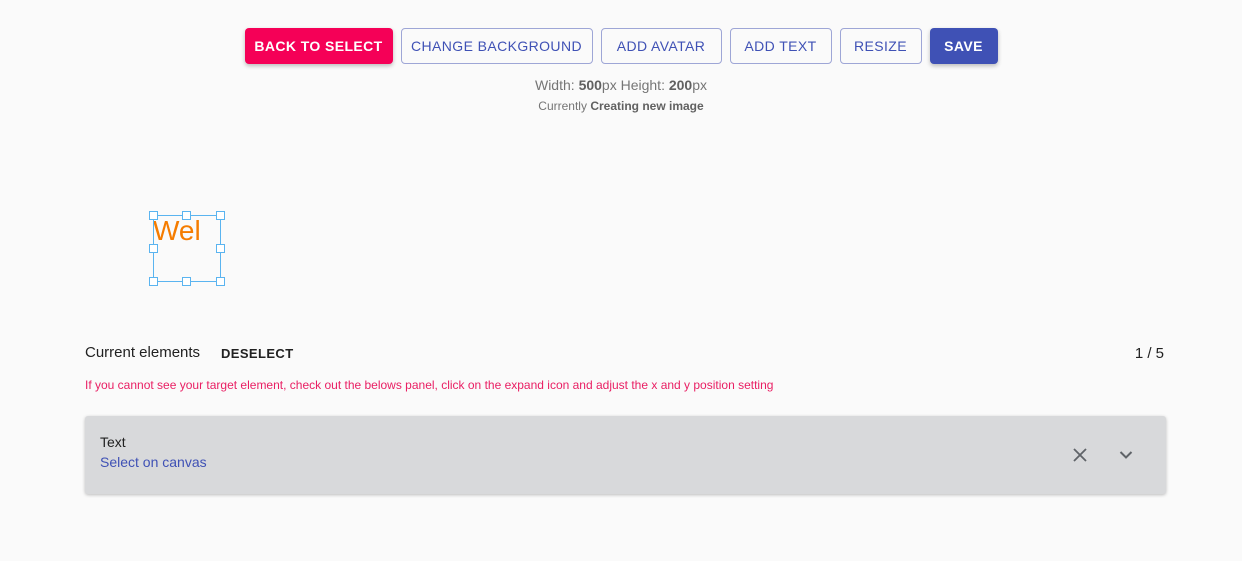 This screenshot has width=1242, height=561. Describe the element at coordinates (153, 215) in the screenshot. I see `resize-handle-top-left` at that location.